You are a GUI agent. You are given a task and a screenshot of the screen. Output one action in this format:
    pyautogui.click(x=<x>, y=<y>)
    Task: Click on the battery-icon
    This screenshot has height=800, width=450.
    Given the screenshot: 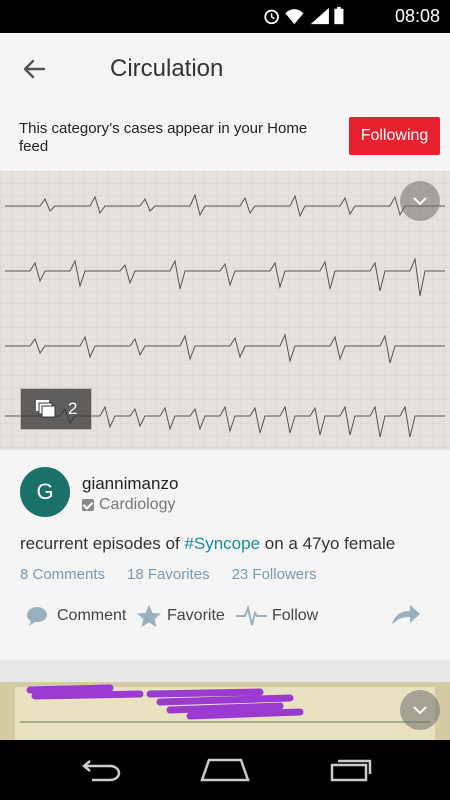 What is the action you would take?
    pyautogui.click(x=339, y=15)
    